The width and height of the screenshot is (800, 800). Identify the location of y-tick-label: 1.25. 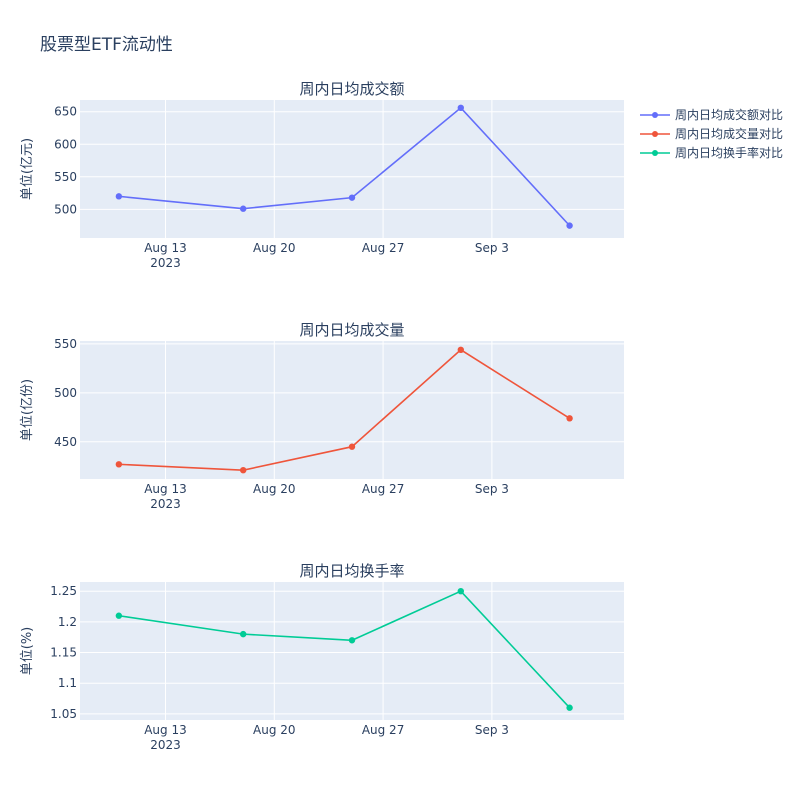
(63, 591).